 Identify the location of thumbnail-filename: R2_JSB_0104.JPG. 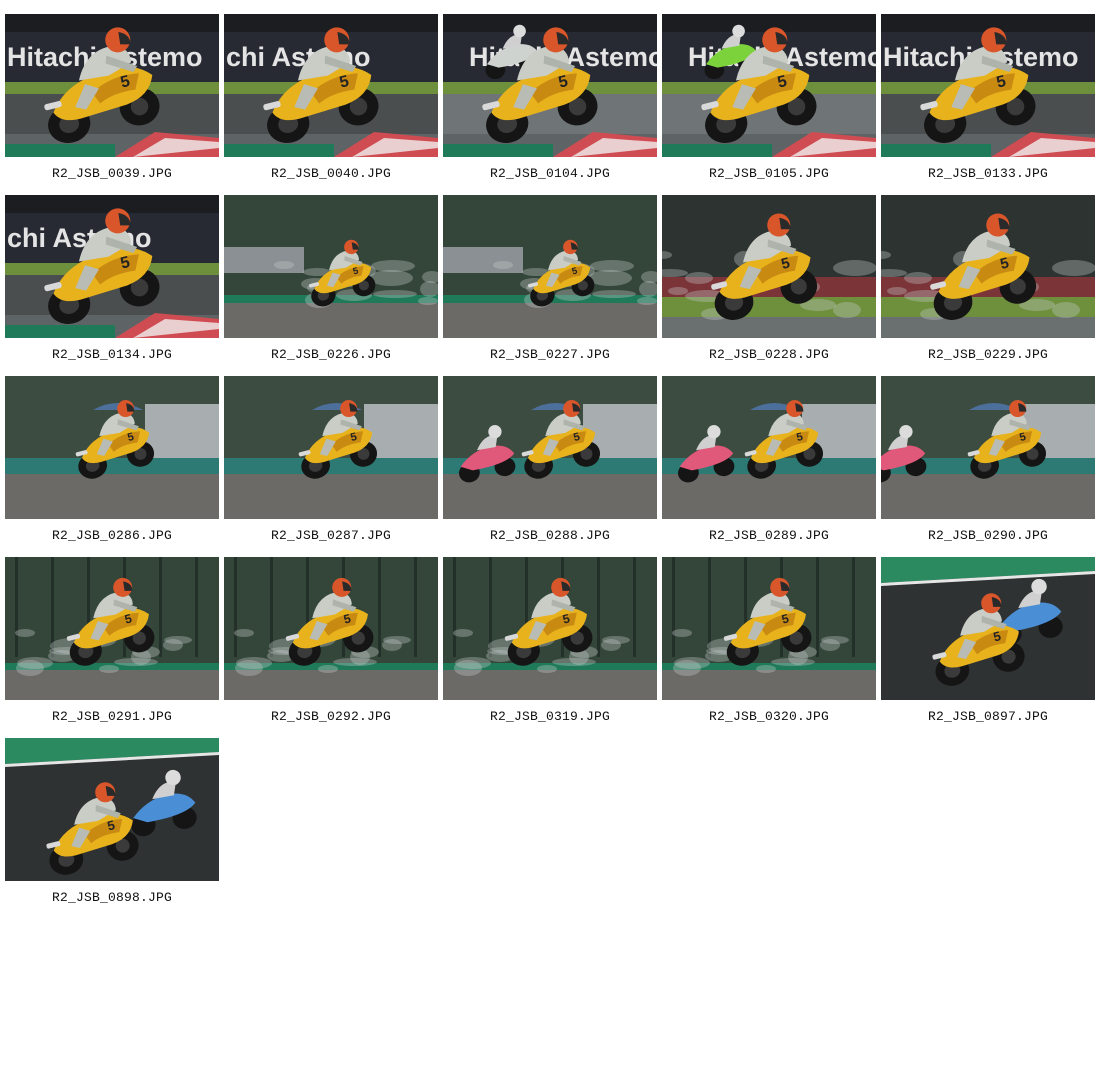
(550, 173).